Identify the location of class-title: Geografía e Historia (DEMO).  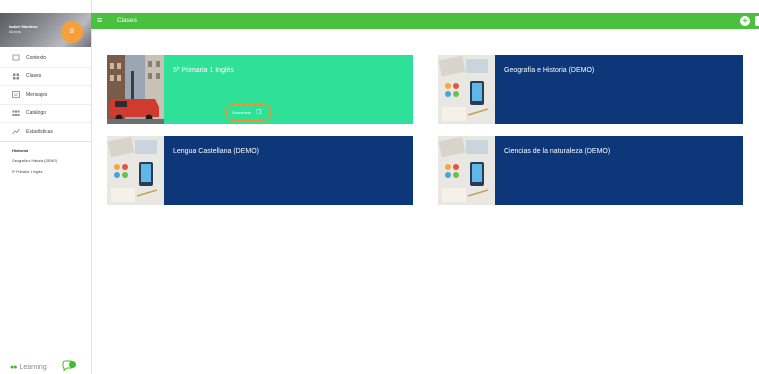
(549, 70).